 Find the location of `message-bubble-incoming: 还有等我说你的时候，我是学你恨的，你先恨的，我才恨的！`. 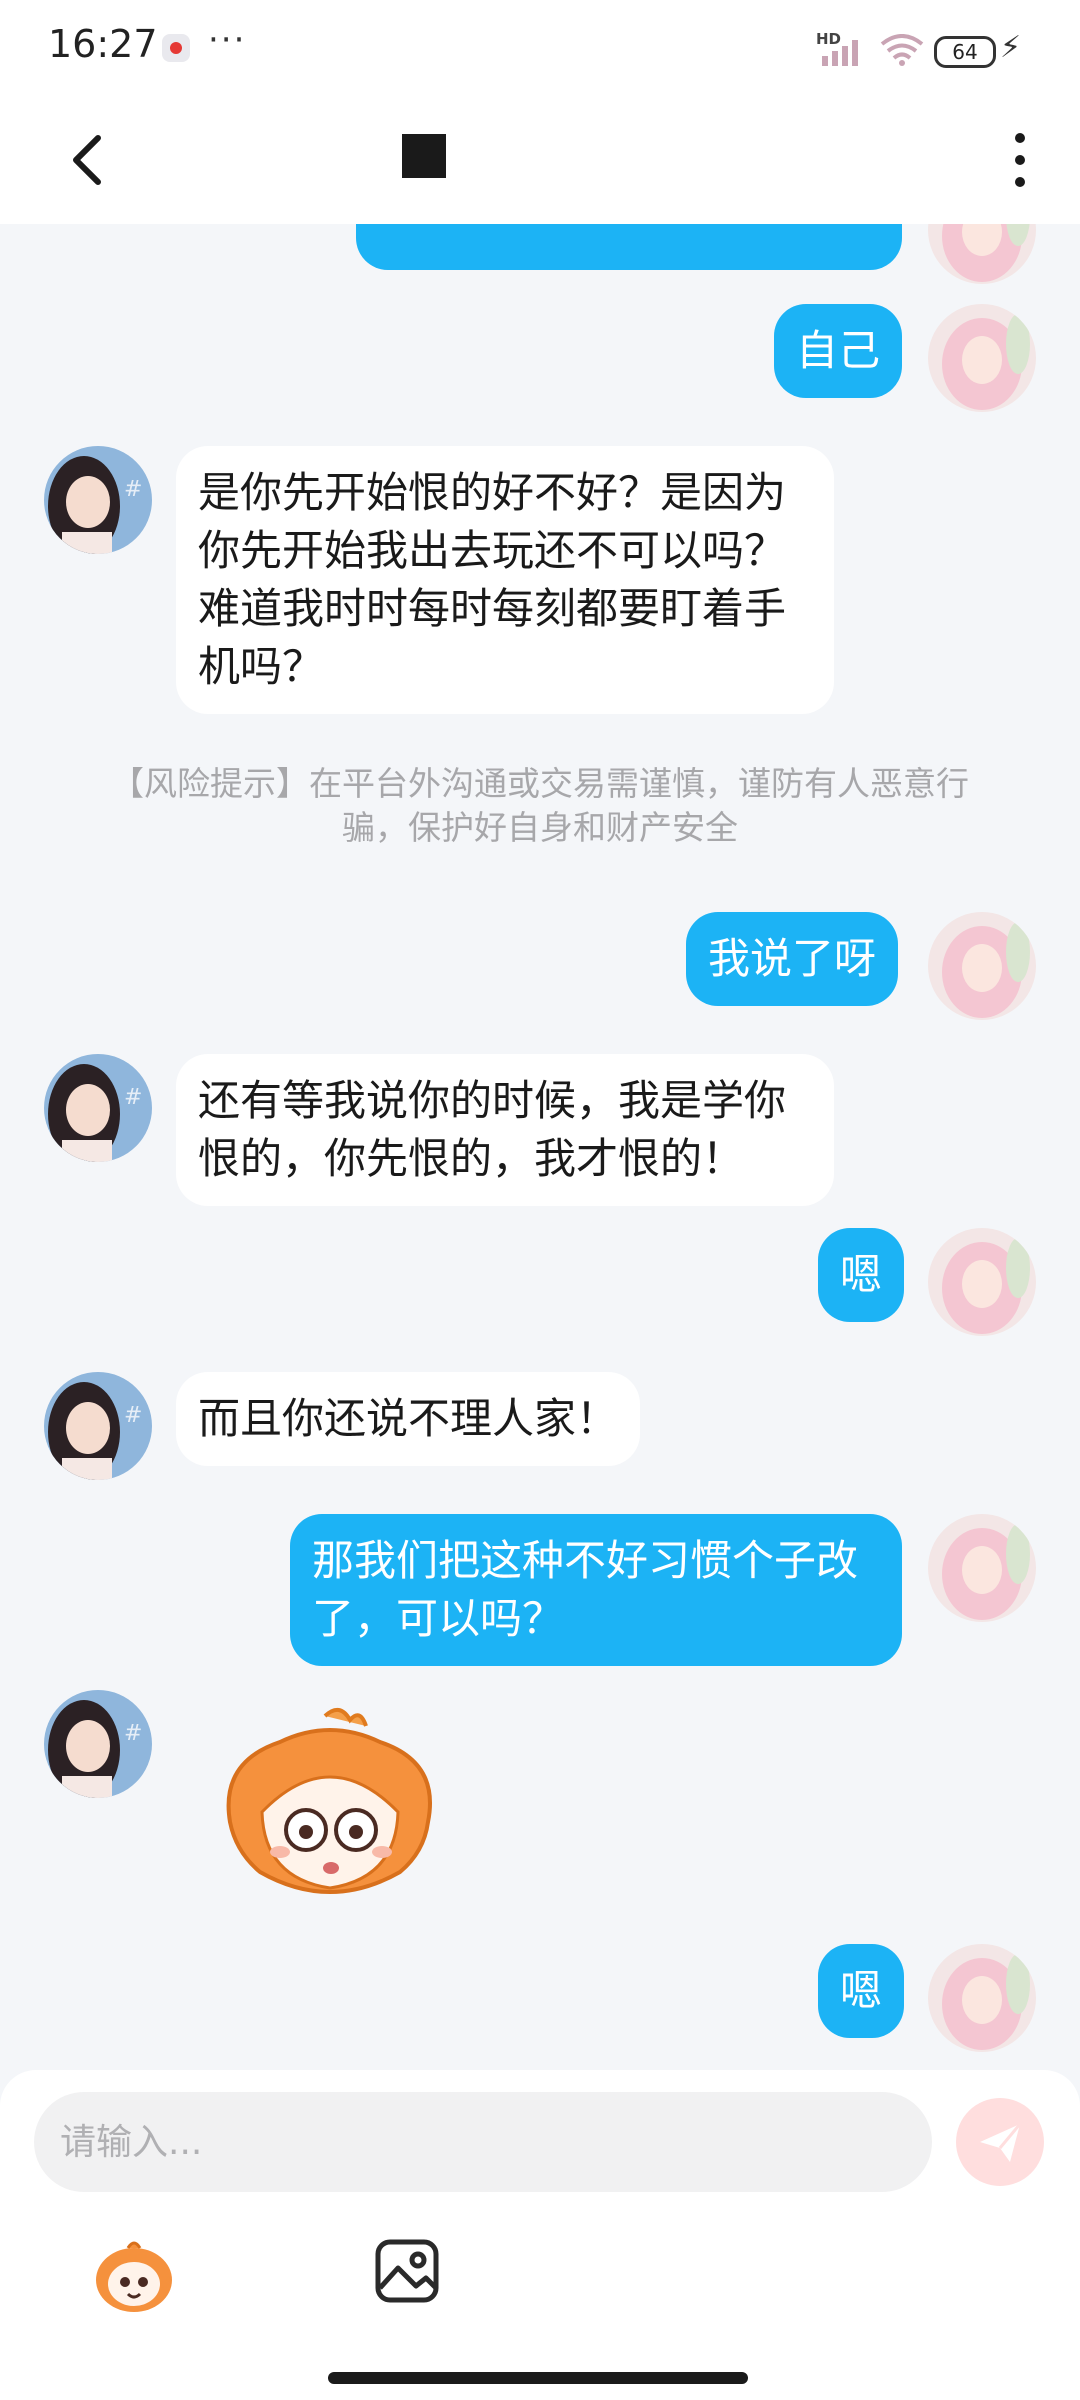

message-bubble-incoming: 还有等我说你的时候，我是学你恨的，你先恨的，我才恨的！ is located at coordinates (505, 1130).